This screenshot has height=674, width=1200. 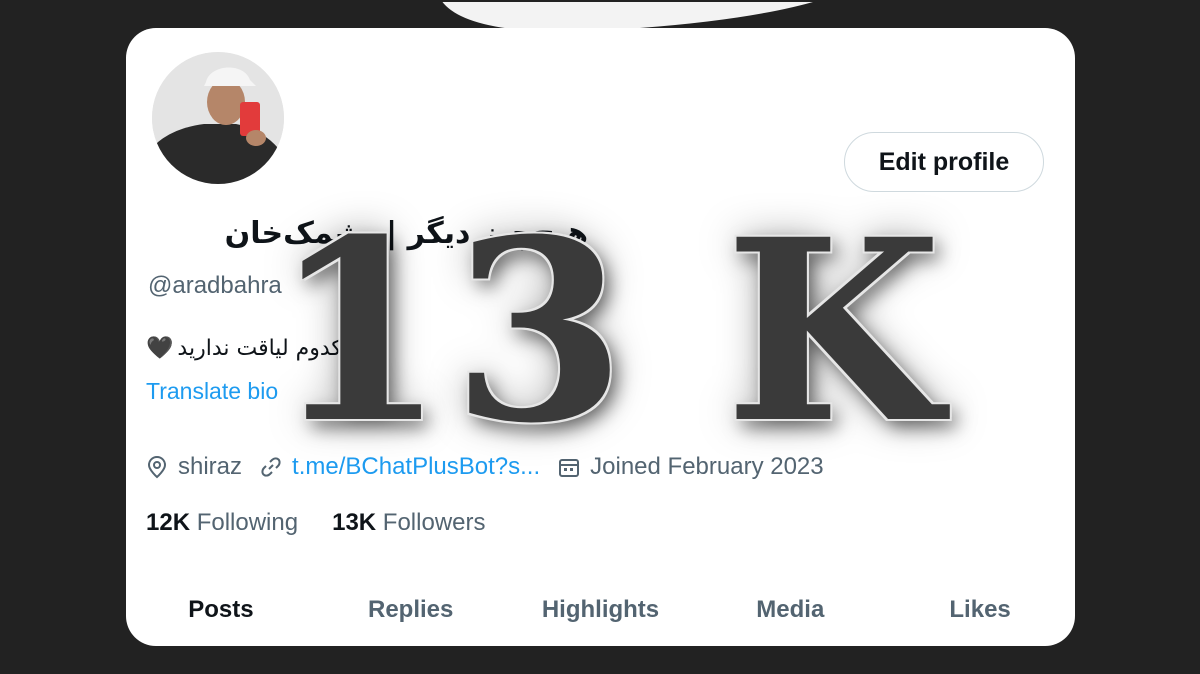 What do you see at coordinates (569, 468) in the screenshot?
I see `calendar-icon` at bounding box center [569, 468].